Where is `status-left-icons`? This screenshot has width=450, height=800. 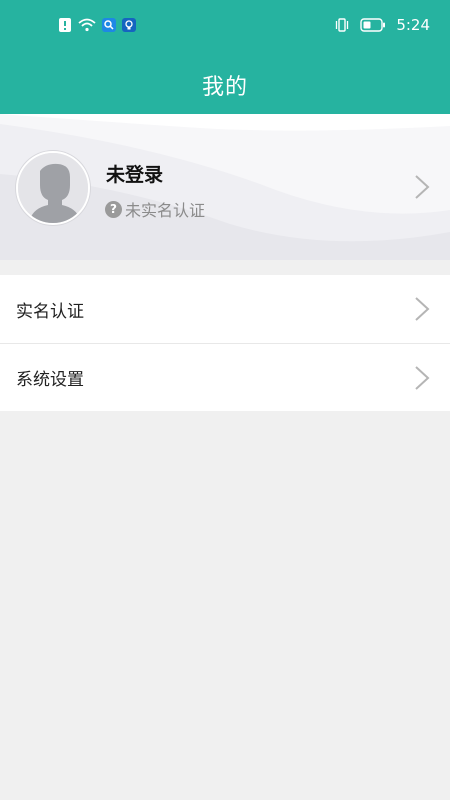 status-left-icons is located at coordinates (97, 25).